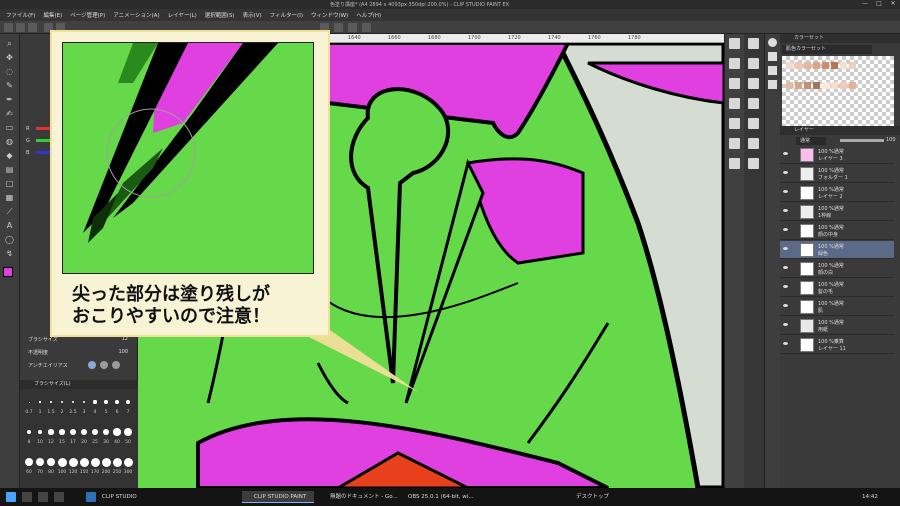  I want to click on taskbar-clock: 14:42, so click(870, 497).